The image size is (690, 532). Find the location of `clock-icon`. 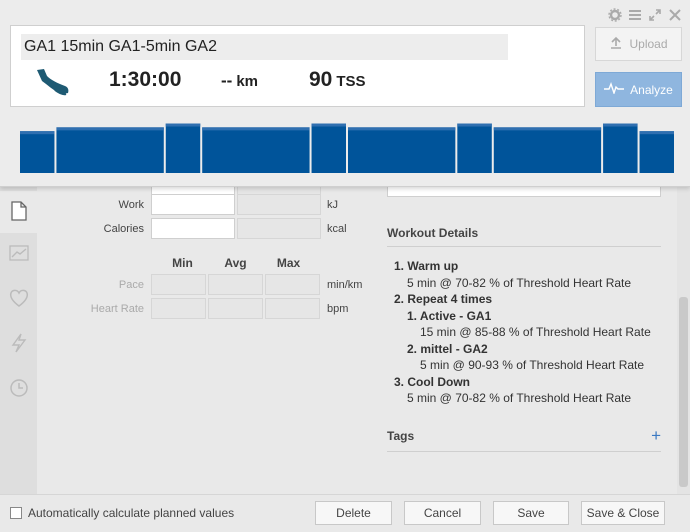

clock-icon is located at coordinates (19, 389).